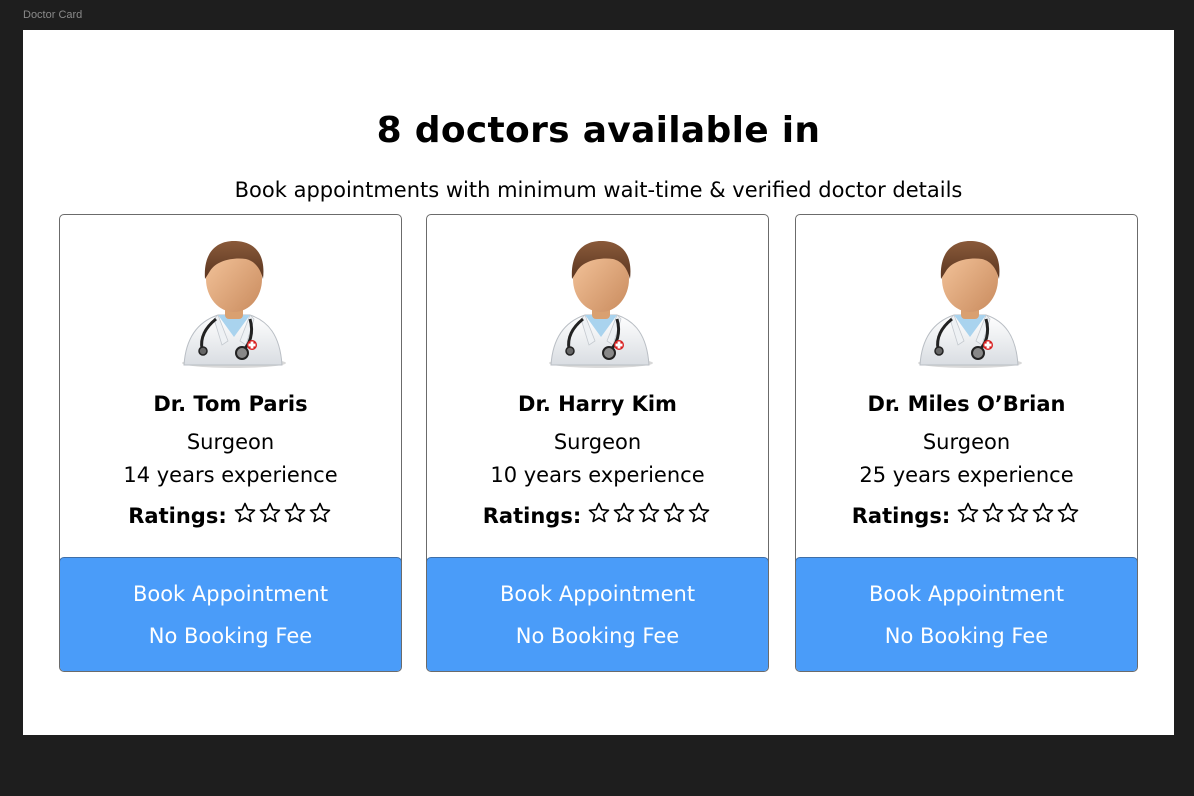  Describe the element at coordinates (966, 475) in the screenshot. I see `doctor-experience: 25 years experience` at that location.